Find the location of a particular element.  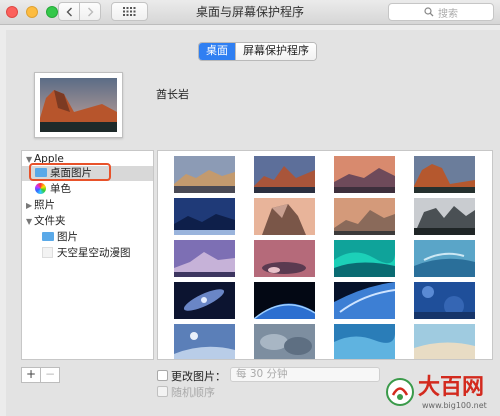

show-all-button is located at coordinates (129, 11).